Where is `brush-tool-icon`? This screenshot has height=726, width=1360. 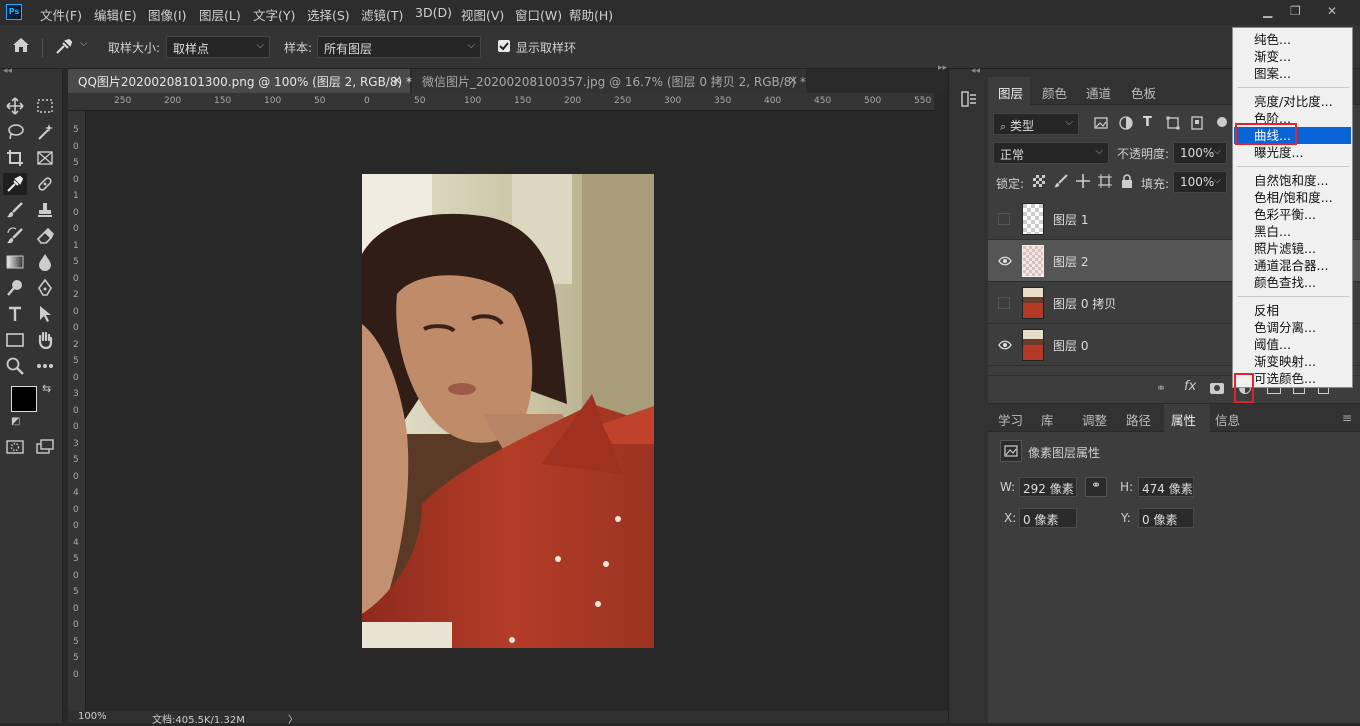
brush-tool-icon is located at coordinates (15, 210).